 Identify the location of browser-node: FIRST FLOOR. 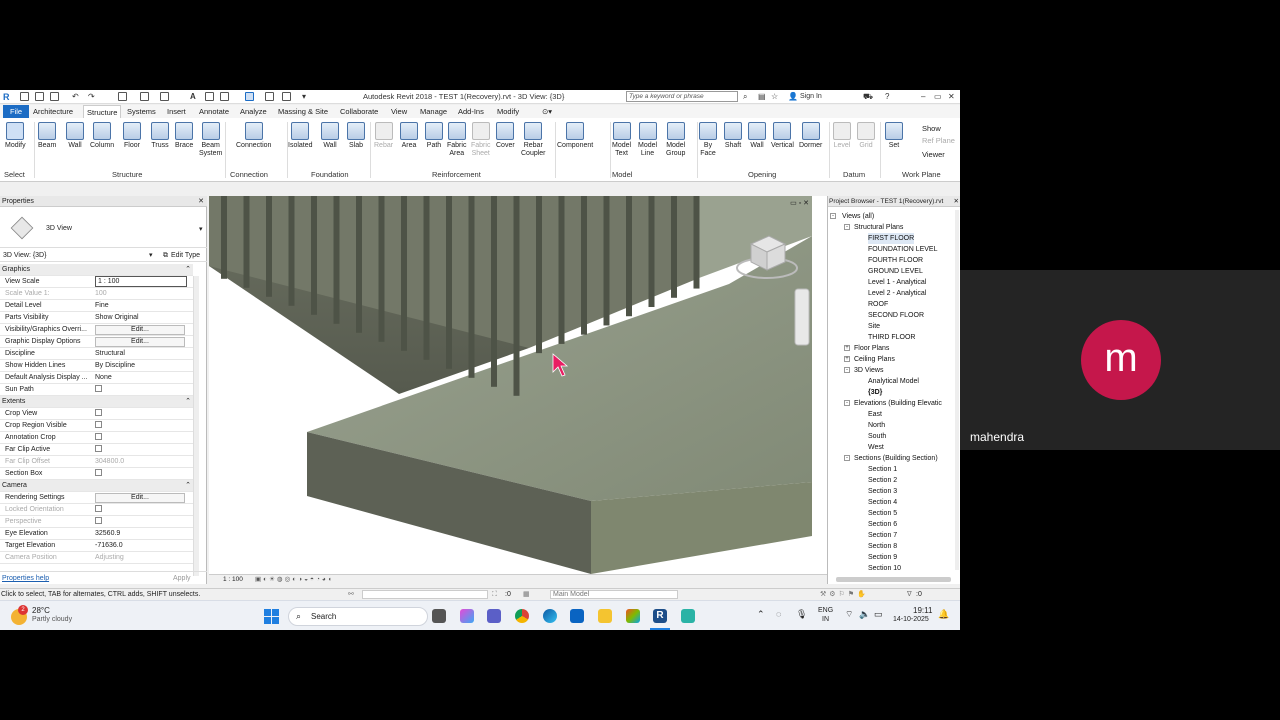
(891, 238).